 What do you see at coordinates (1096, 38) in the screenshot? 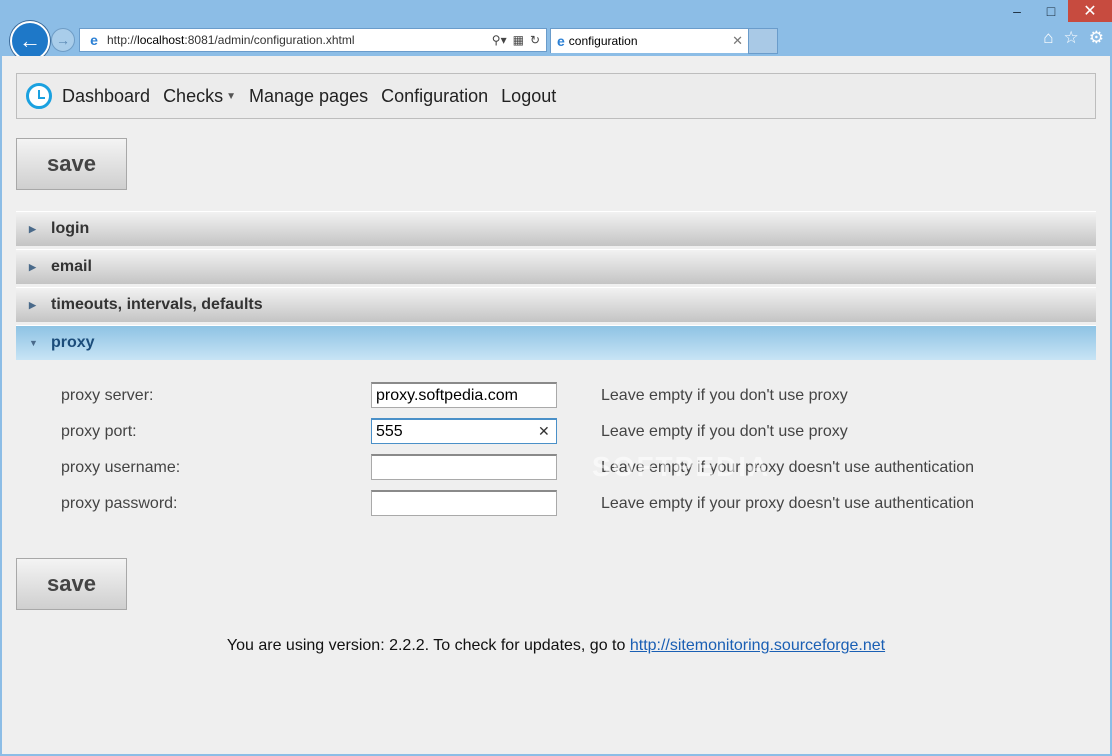
I see `gear-icon: ⚙` at bounding box center [1096, 38].